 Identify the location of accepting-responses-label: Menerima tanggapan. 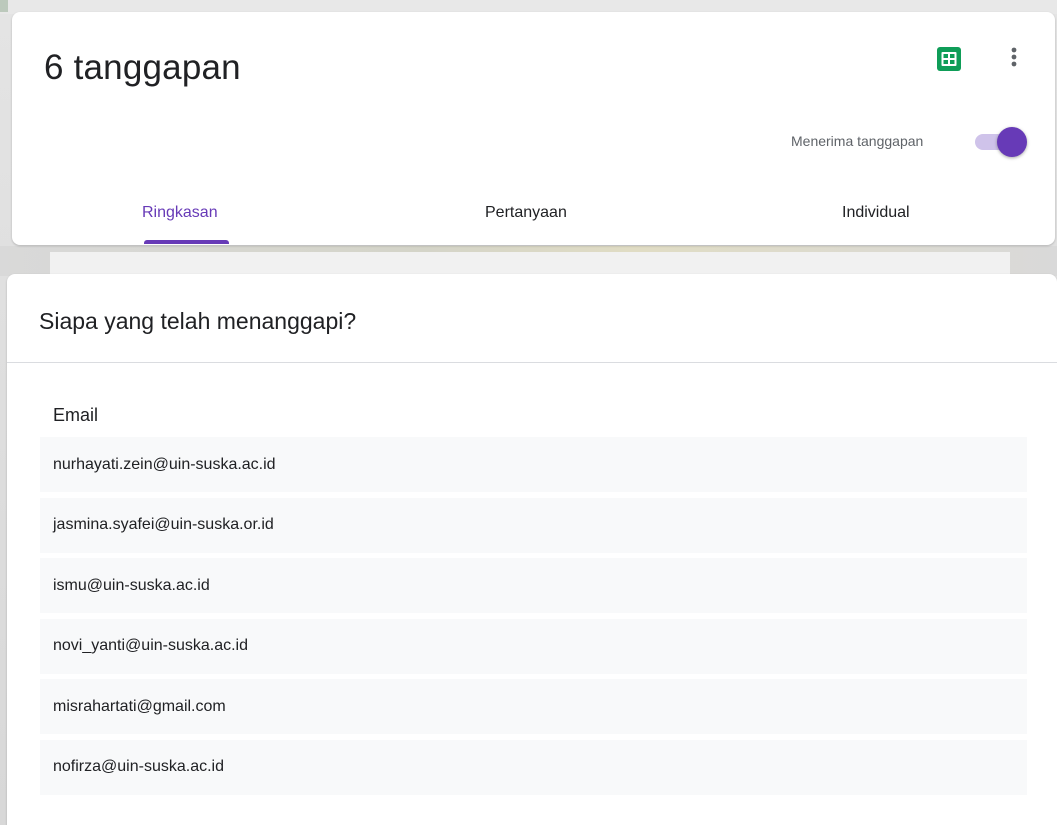
(857, 141).